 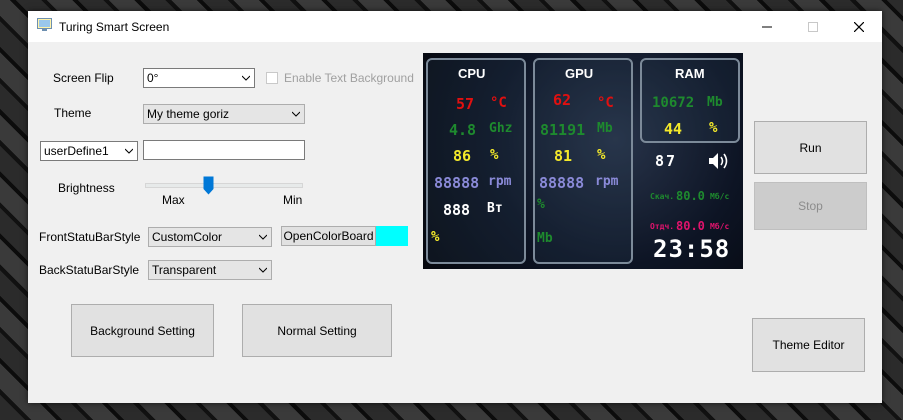 What do you see at coordinates (718, 161) in the screenshot?
I see `speaker-icon` at bounding box center [718, 161].